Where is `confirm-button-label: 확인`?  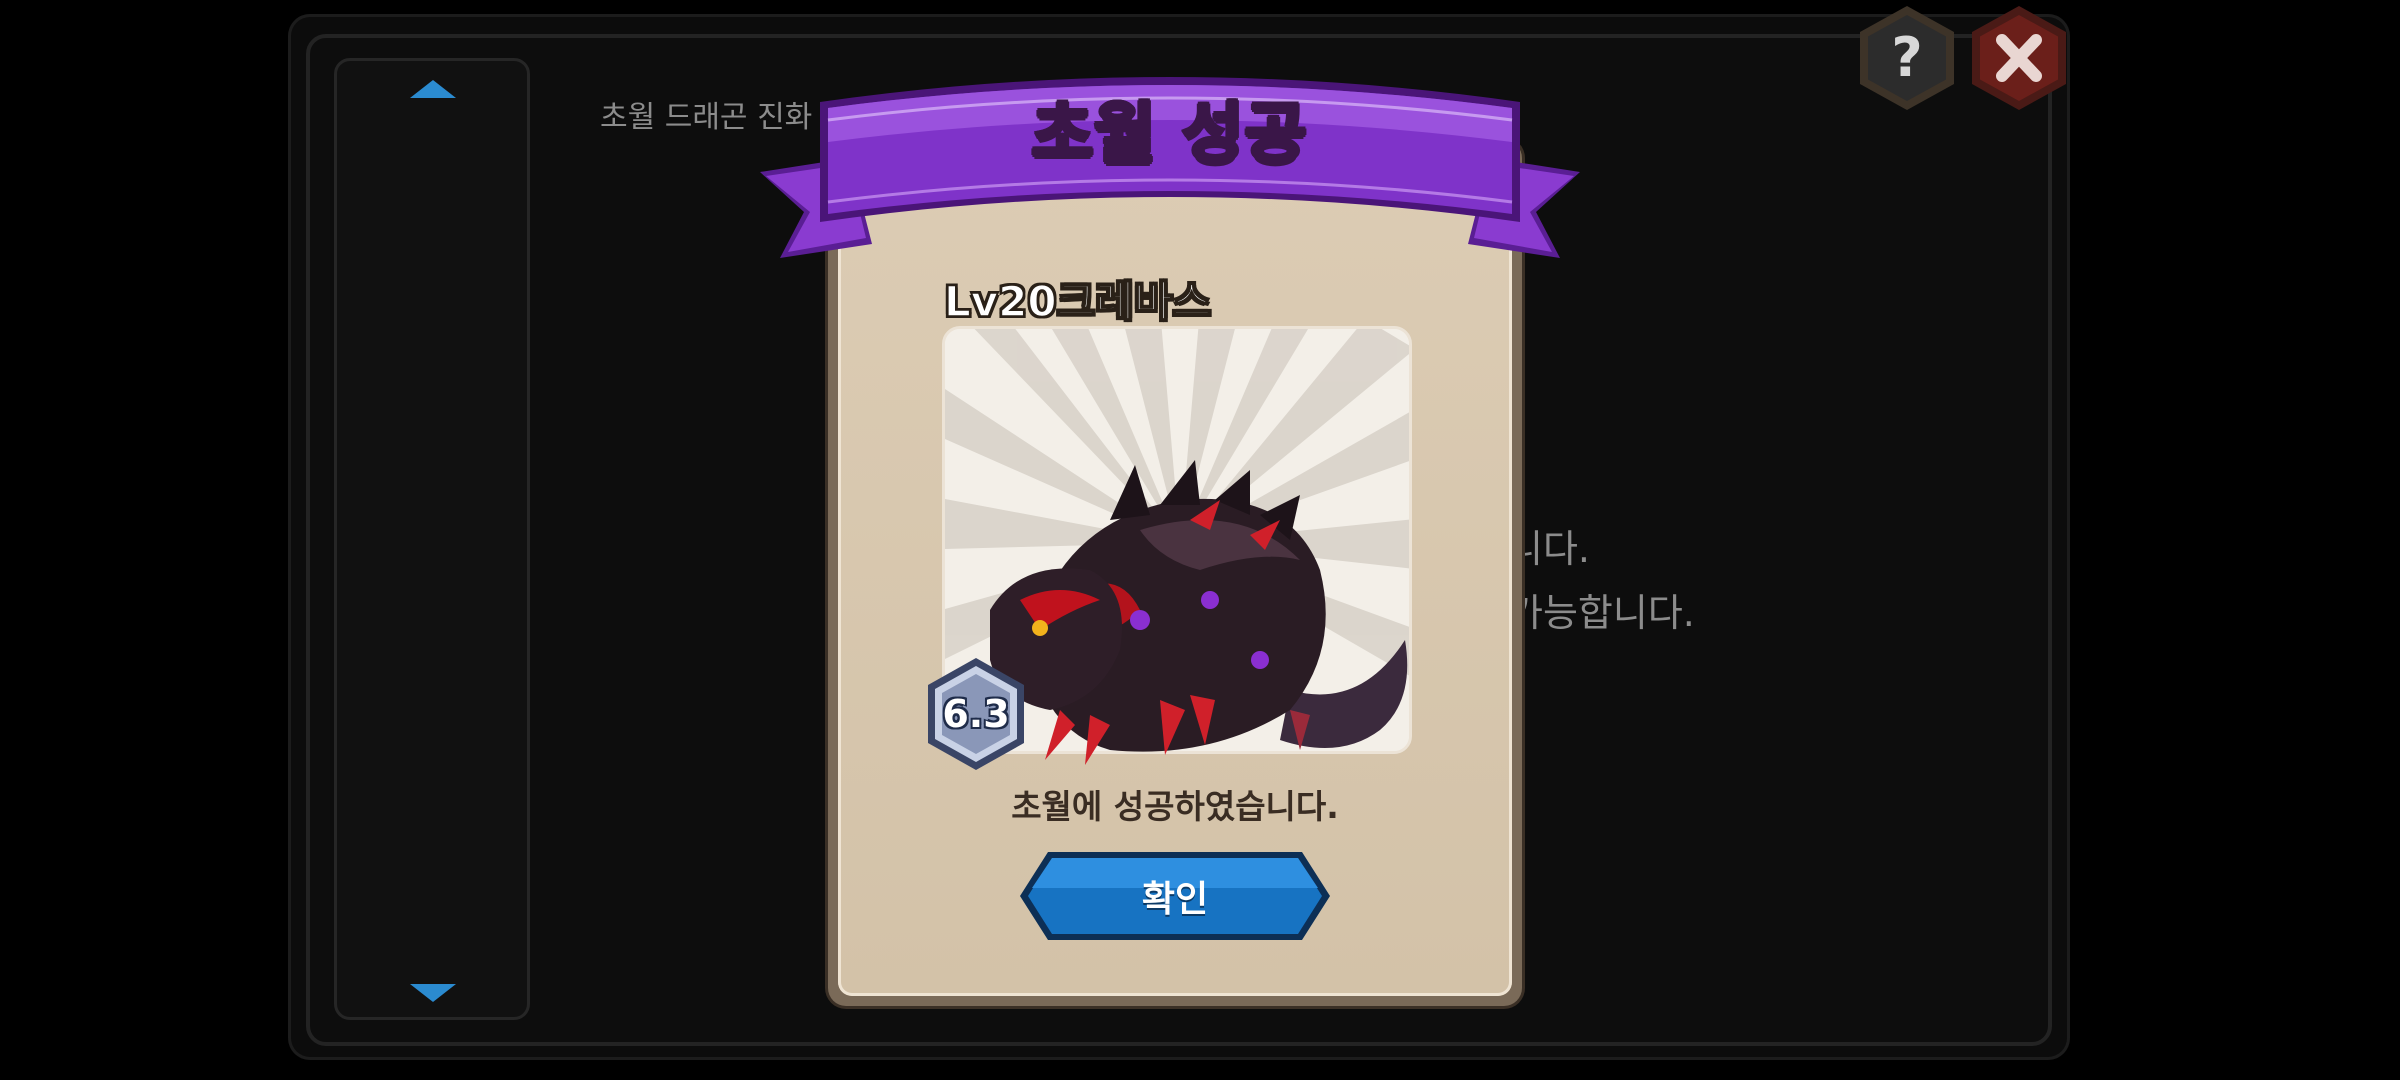 confirm-button-label: 확인 is located at coordinates (1175, 899).